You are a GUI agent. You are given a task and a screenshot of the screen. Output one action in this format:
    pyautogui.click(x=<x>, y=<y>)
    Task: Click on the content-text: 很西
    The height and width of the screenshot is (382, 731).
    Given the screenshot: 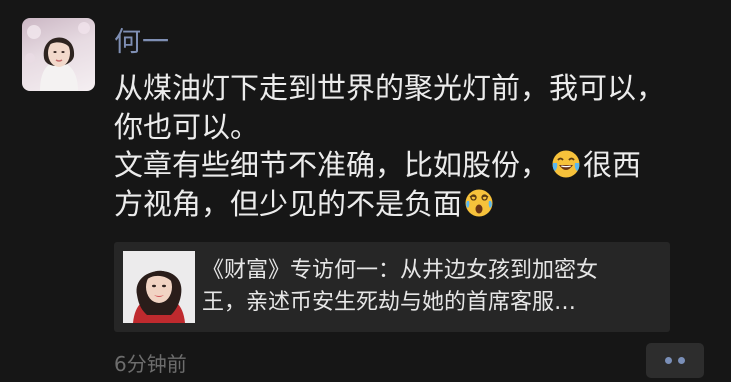 What is the action you would take?
    pyautogui.click(x=612, y=165)
    